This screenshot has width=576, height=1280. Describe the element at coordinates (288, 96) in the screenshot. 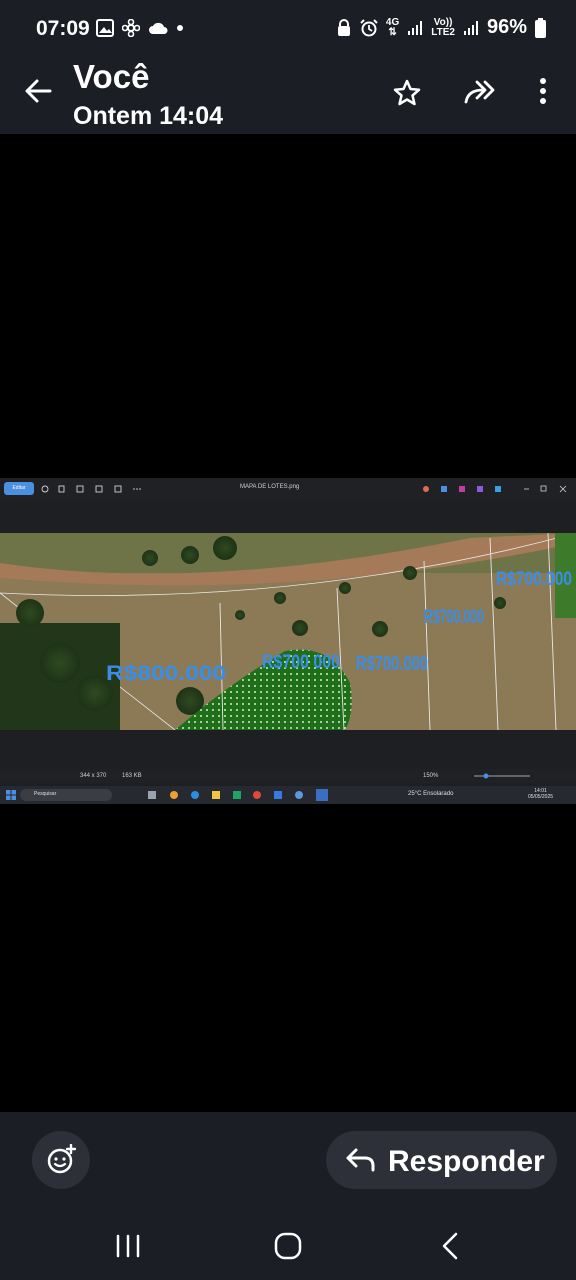

I see `viewer-header: Você Ontem 14:04` at that location.